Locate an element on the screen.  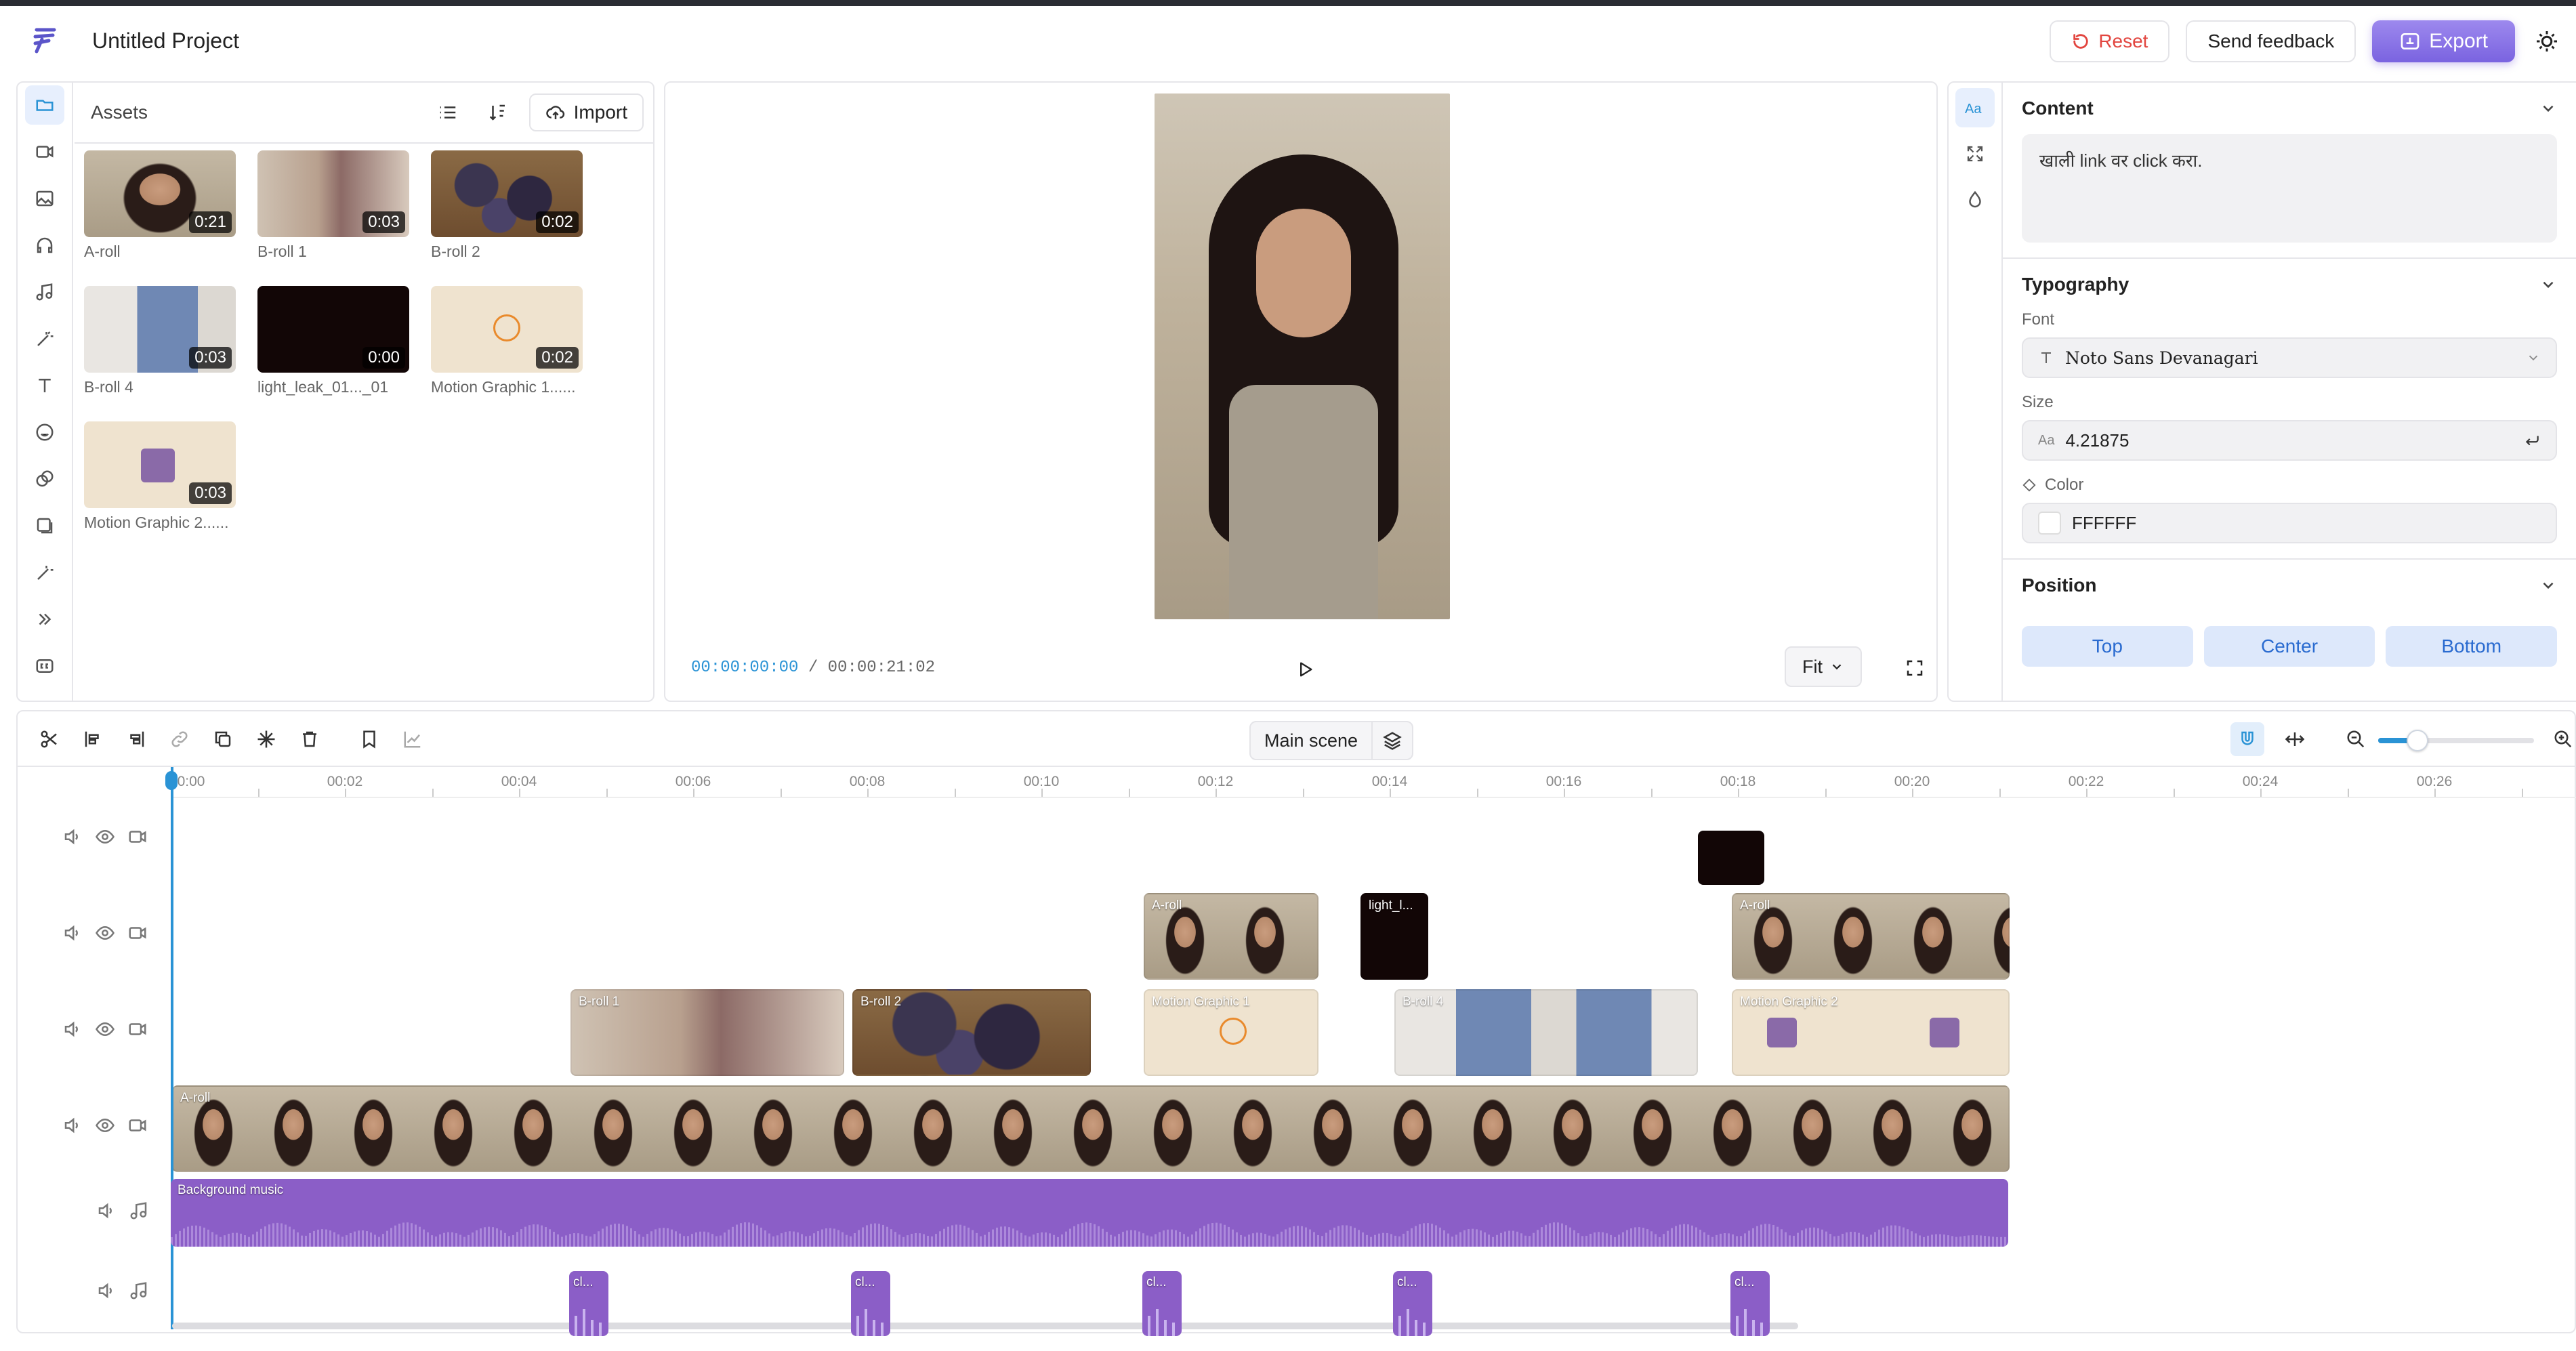
magic-wand-icon is located at coordinates (44, 338).